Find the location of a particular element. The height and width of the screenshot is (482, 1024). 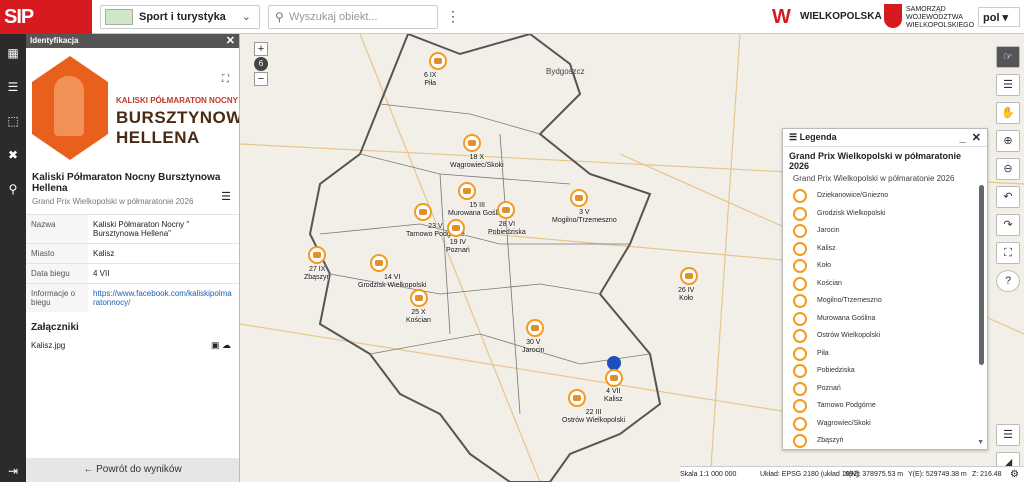

list-item: Ostrów Wielkopolski is located at coordinates (885, 336).